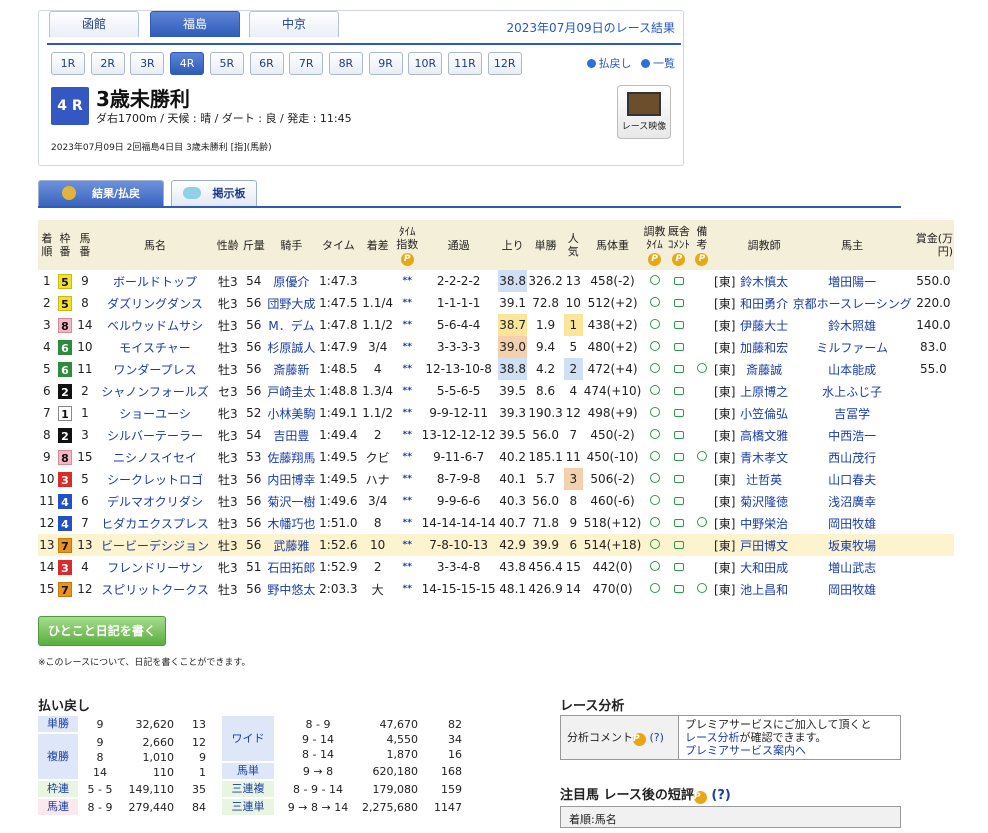 This screenshot has height=833, width=988. Describe the element at coordinates (291, 457) in the screenshot. I see `jockey-link: 佐藤翔馬` at that location.